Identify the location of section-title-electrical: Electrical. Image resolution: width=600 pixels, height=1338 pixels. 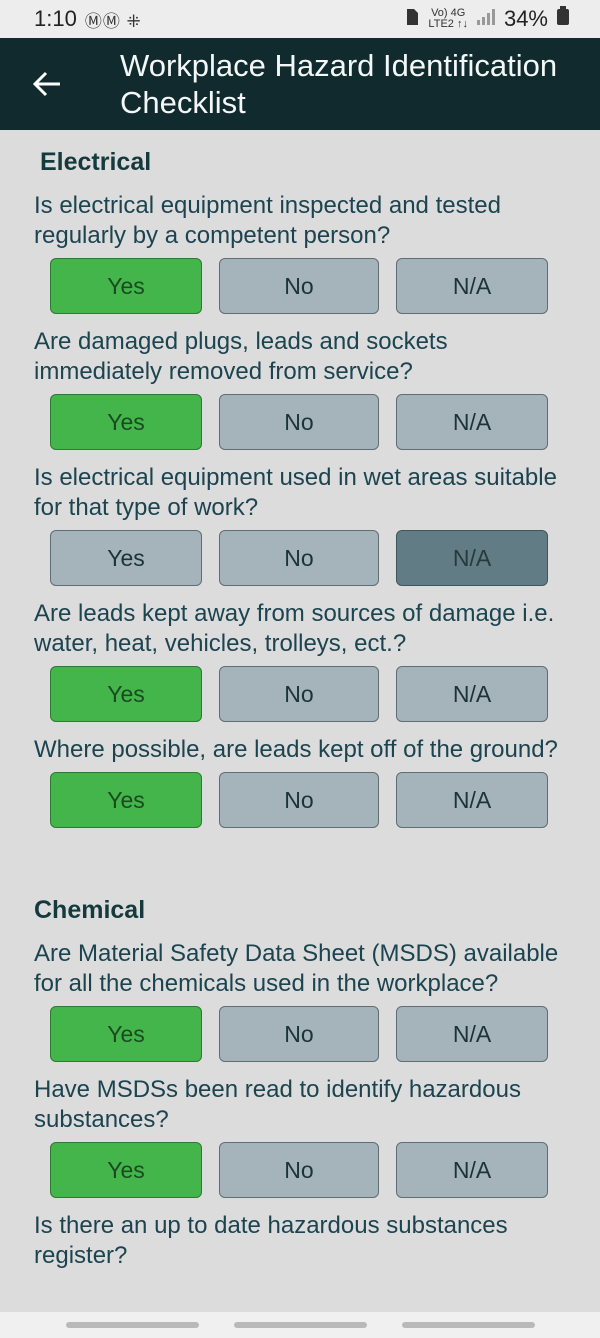
(96, 162).